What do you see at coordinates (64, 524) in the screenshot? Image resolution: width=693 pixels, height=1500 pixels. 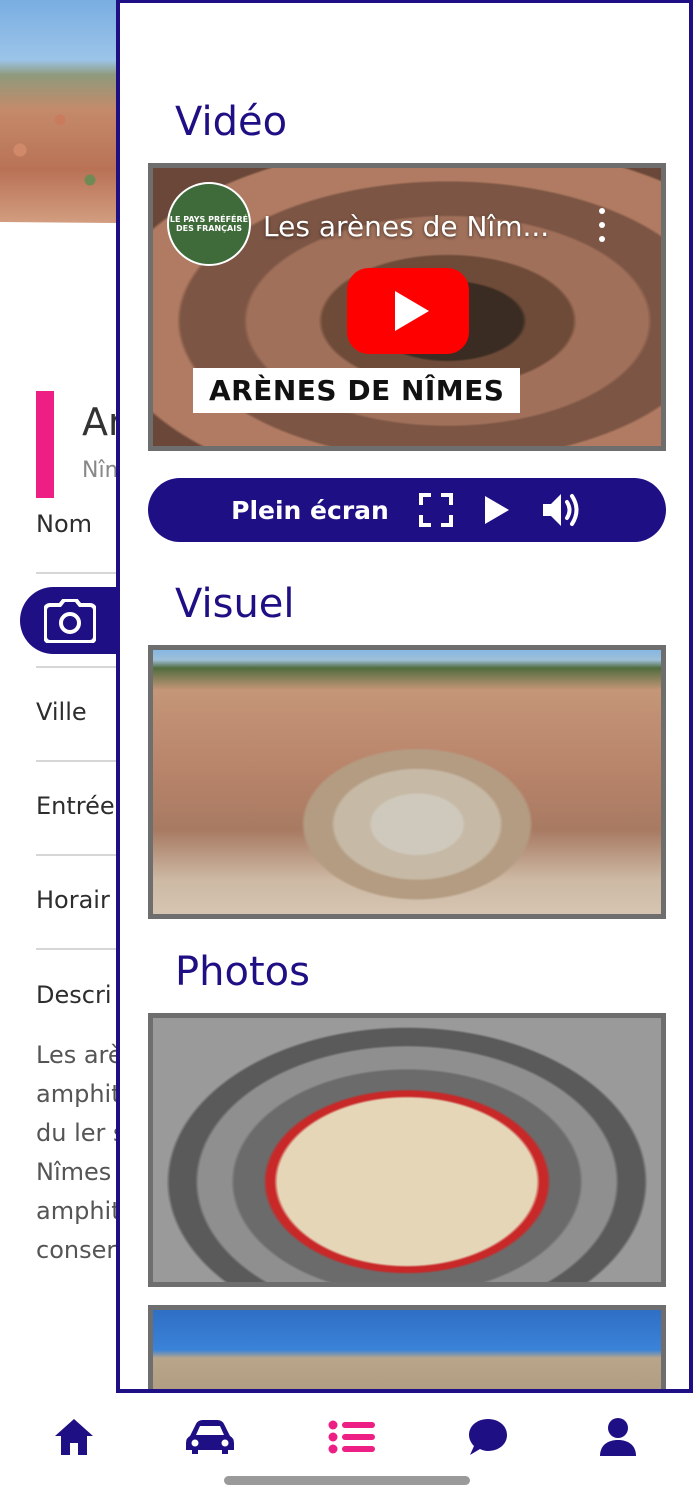 I see `field-label-nom: Nom` at bounding box center [64, 524].